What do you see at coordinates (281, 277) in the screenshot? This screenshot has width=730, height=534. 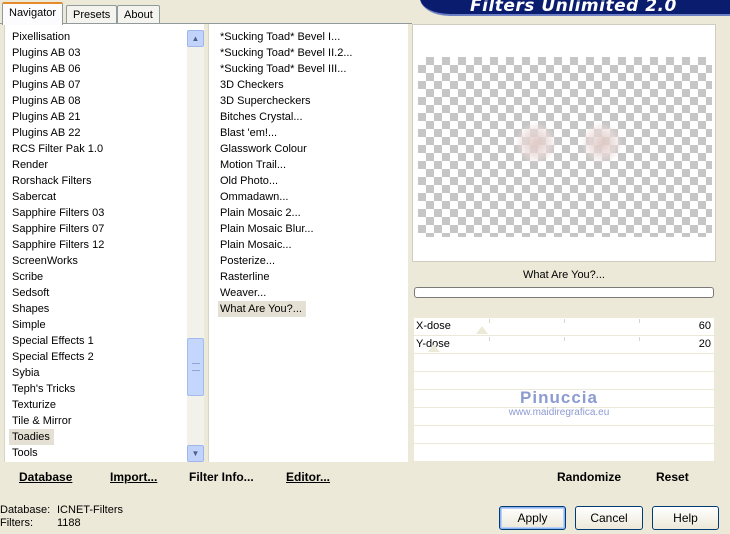 I see `filter-item: Rasterline` at bounding box center [281, 277].